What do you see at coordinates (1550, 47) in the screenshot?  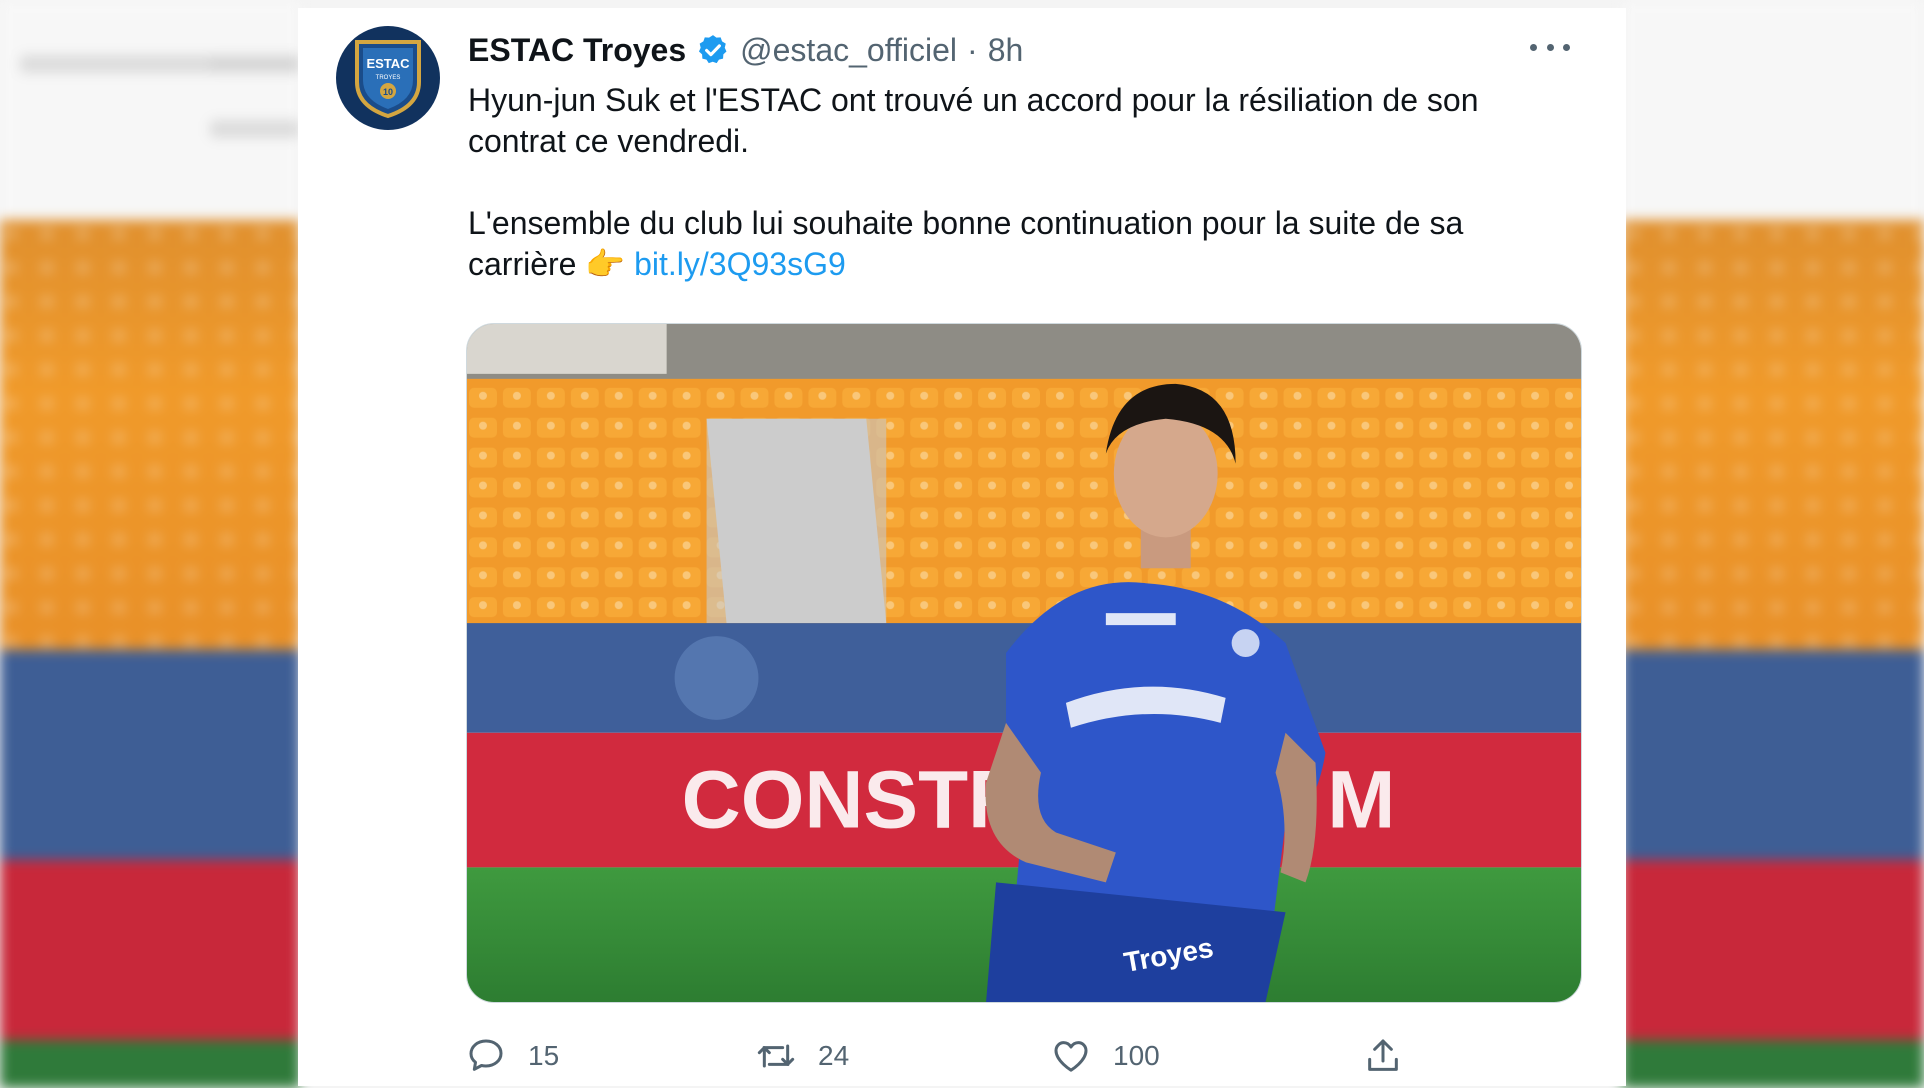 I see `more-options-icon` at bounding box center [1550, 47].